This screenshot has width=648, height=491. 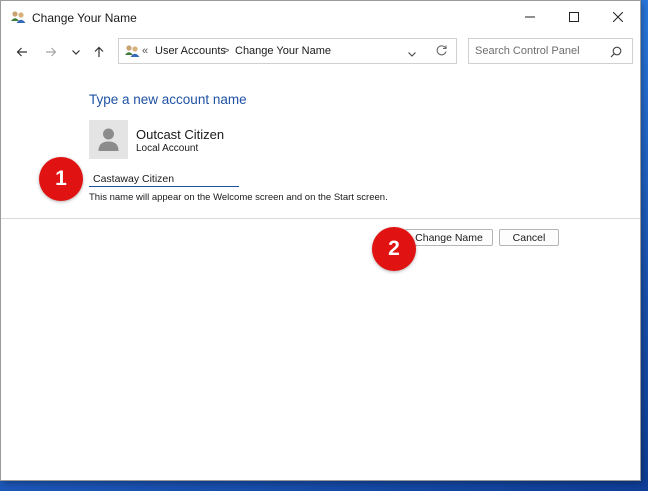 I want to click on maximize-icon, so click(x=574, y=17).